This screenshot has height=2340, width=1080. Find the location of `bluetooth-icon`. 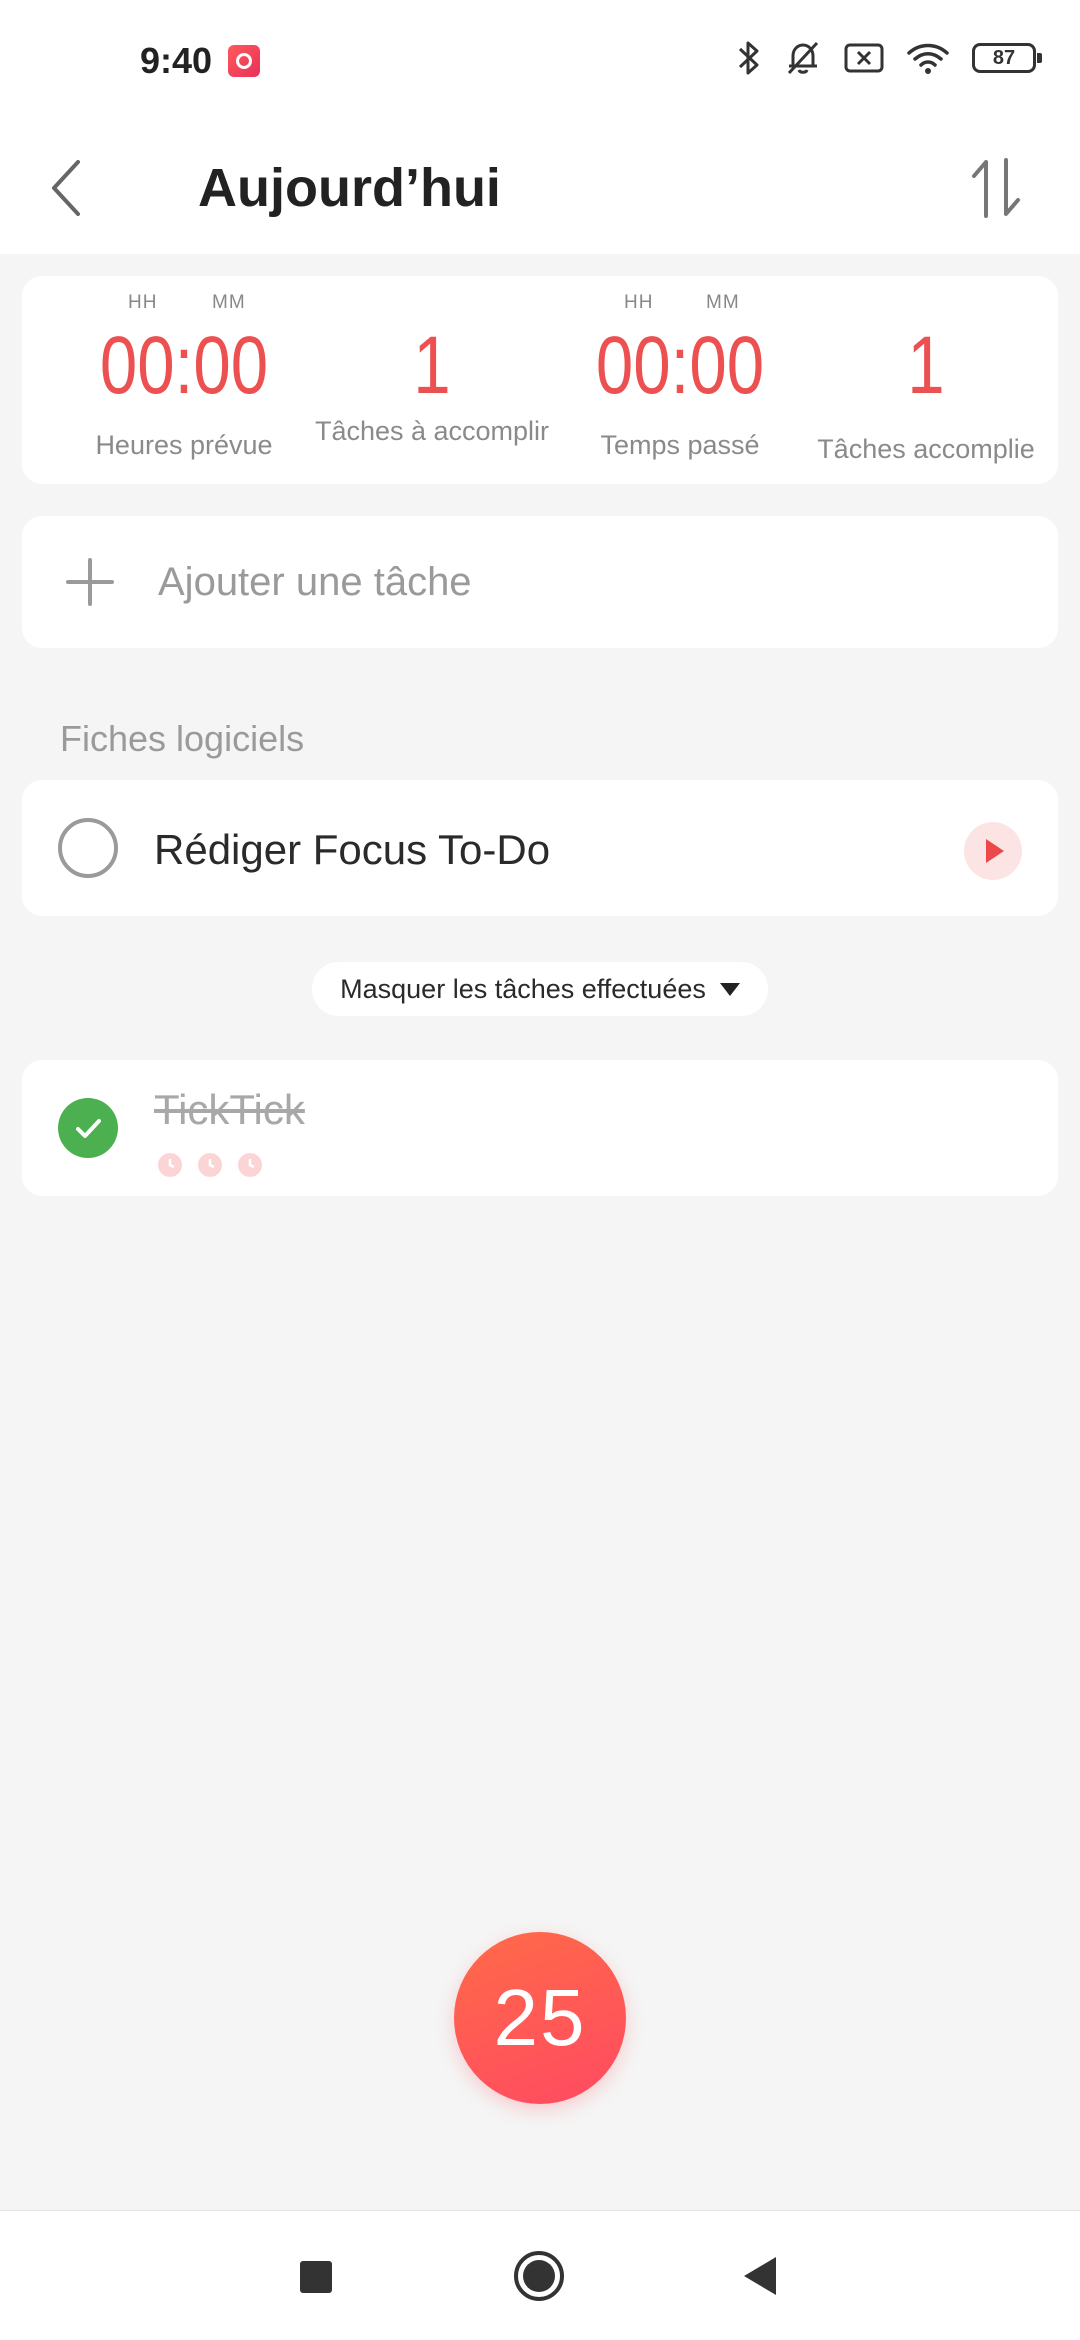

bluetooth-icon is located at coordinates (748, 58).